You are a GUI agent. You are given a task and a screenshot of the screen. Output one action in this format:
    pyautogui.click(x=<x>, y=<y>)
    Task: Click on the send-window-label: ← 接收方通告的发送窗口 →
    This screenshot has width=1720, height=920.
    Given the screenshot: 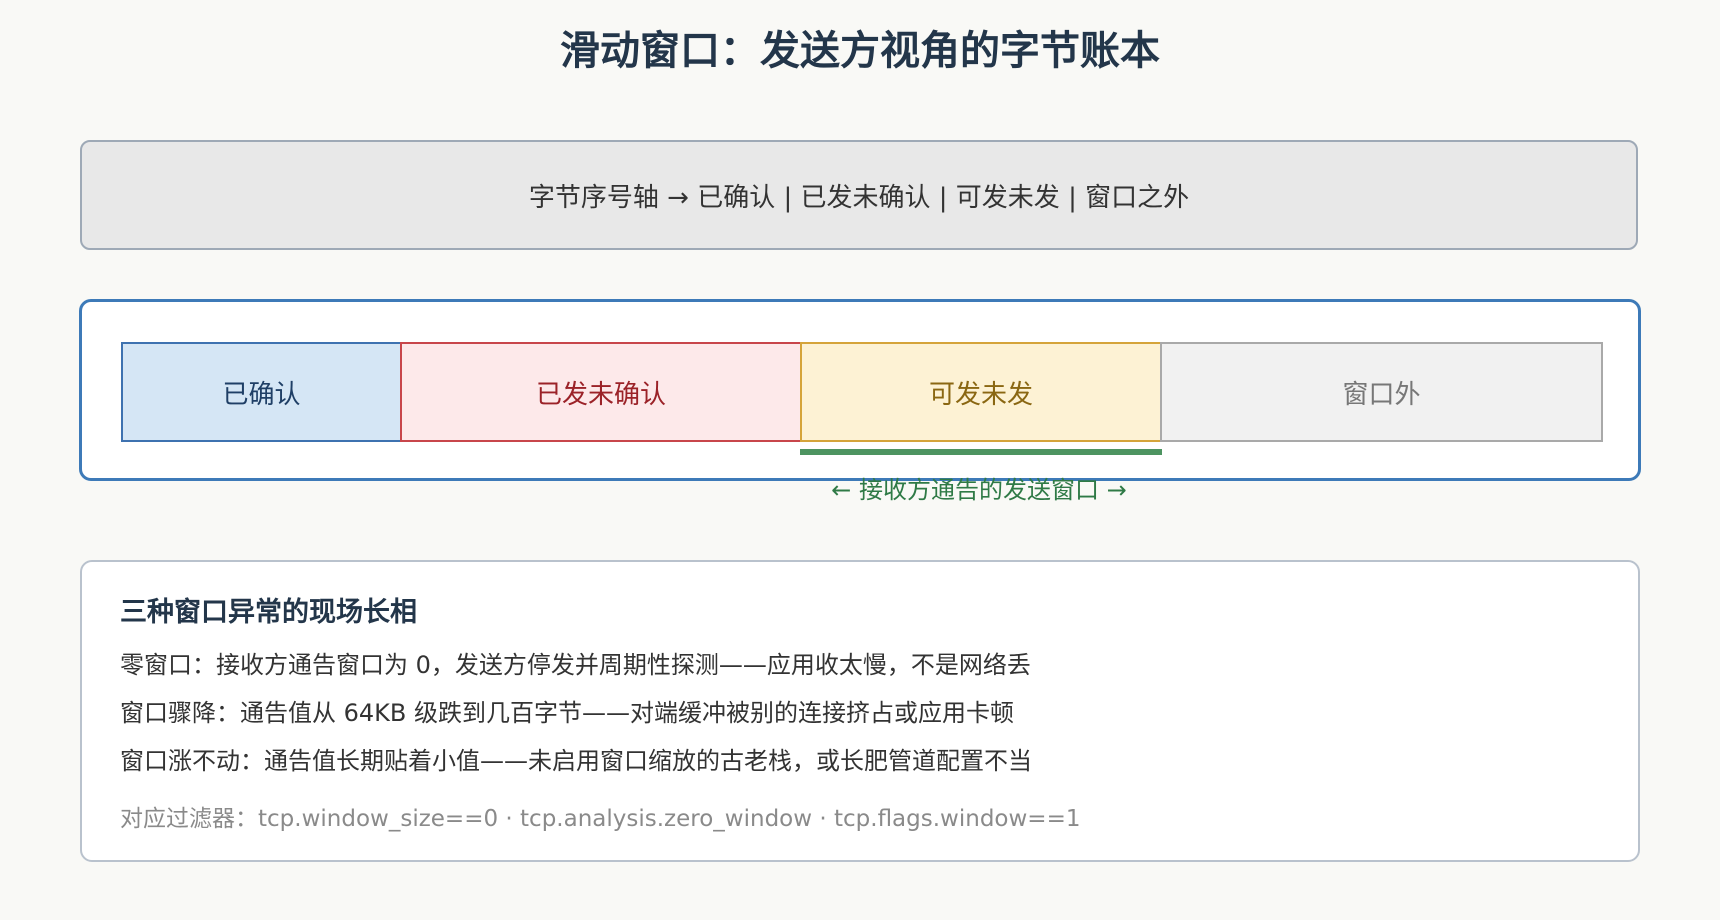 What is the action you would take?
    pyautogui.click(x=979, y=490)
    